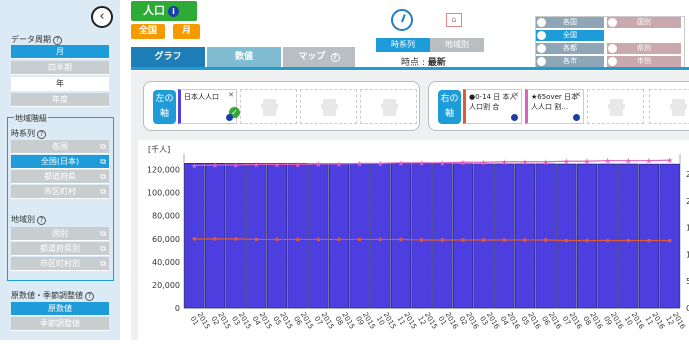 This screenshot has height=344, width=689. Describe the element at coordinates (344, 322) in the screenshot. I see `x-tick-label: 201508` at that location.